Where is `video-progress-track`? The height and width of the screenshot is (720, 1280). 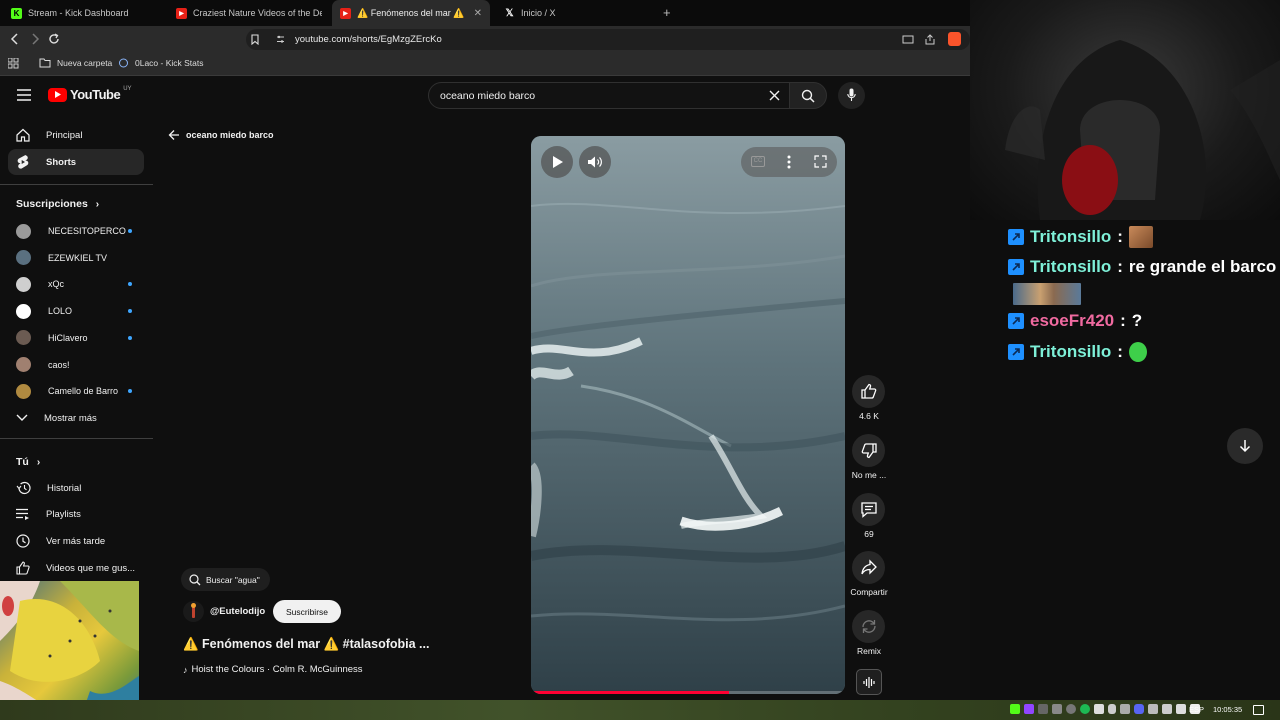
video-progress-track is located at coordinates (688, 692).